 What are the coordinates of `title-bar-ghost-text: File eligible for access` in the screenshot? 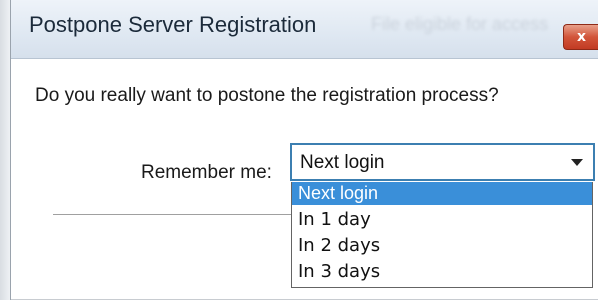 It's located at (460, 24).